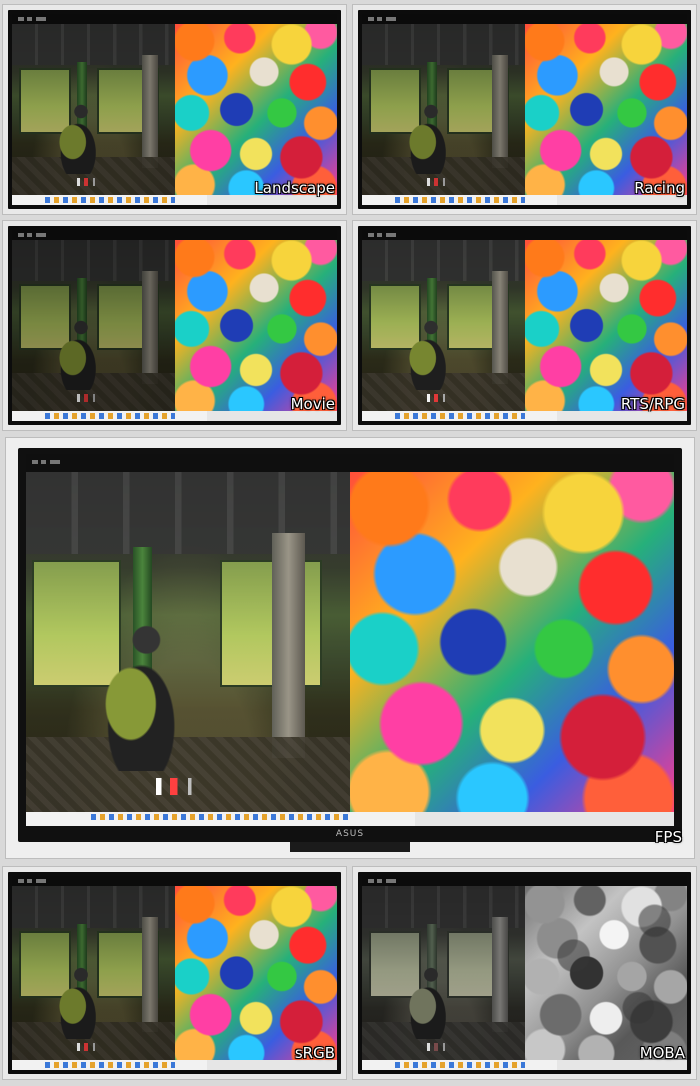 This screenshot has height=1086, width=700. What do you see at coordinates (659, 188) in the screenshot?
I see `mode-label: Racing` at bounding box center [659, 188].